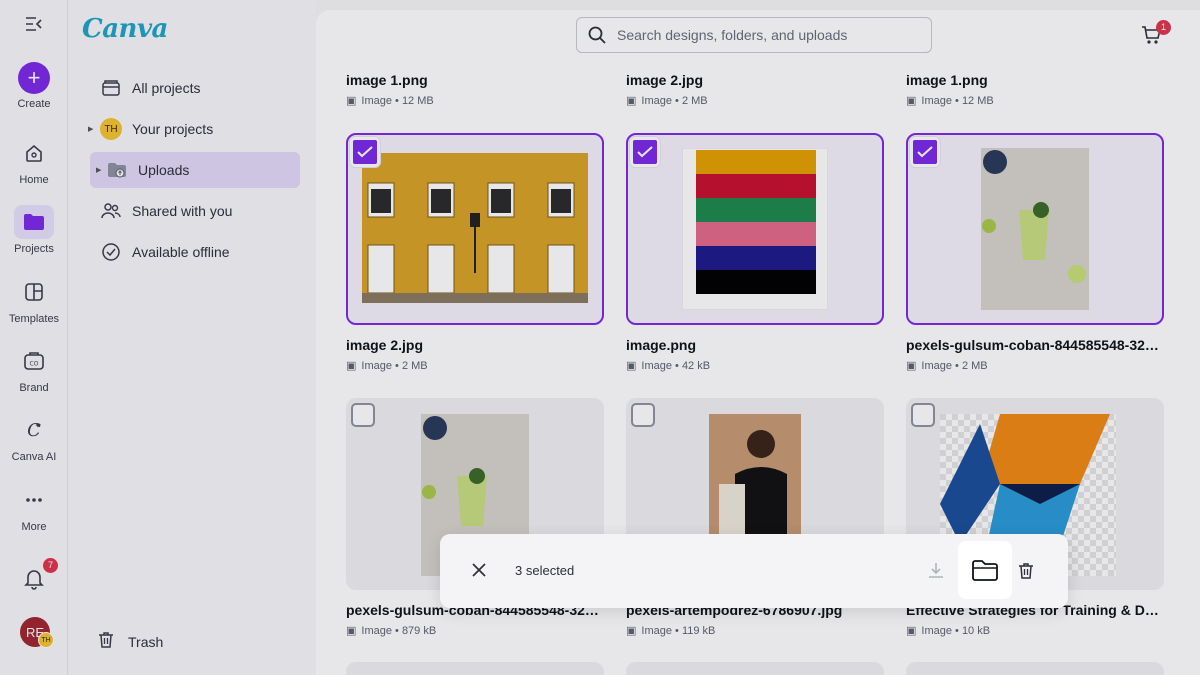  I want to click on stripes-thumbnail, so click(755, 229).